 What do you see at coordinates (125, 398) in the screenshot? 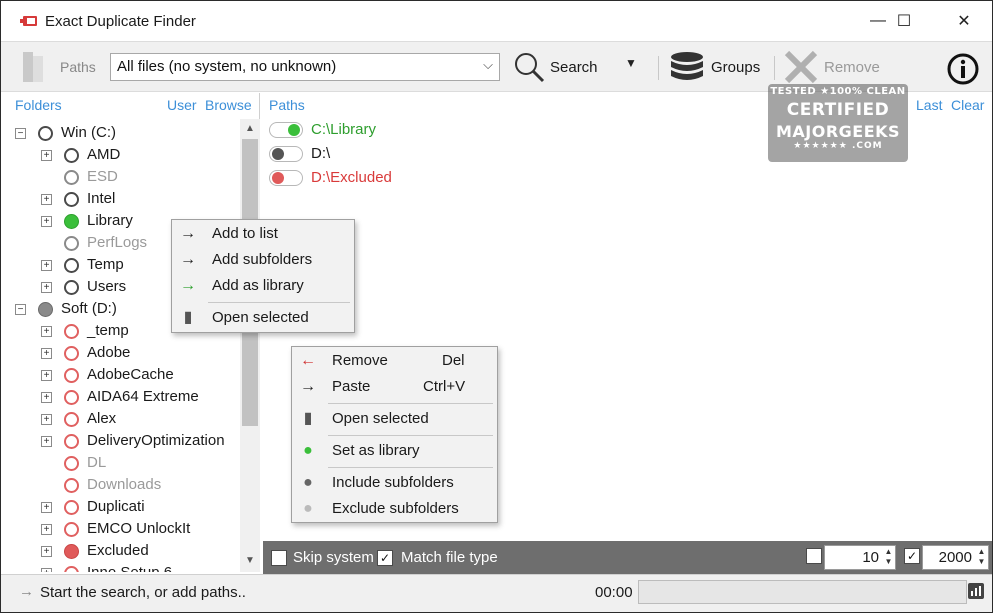
I see `tree-item: + AIDA64 Extreme` at bounding box center [125, 398].